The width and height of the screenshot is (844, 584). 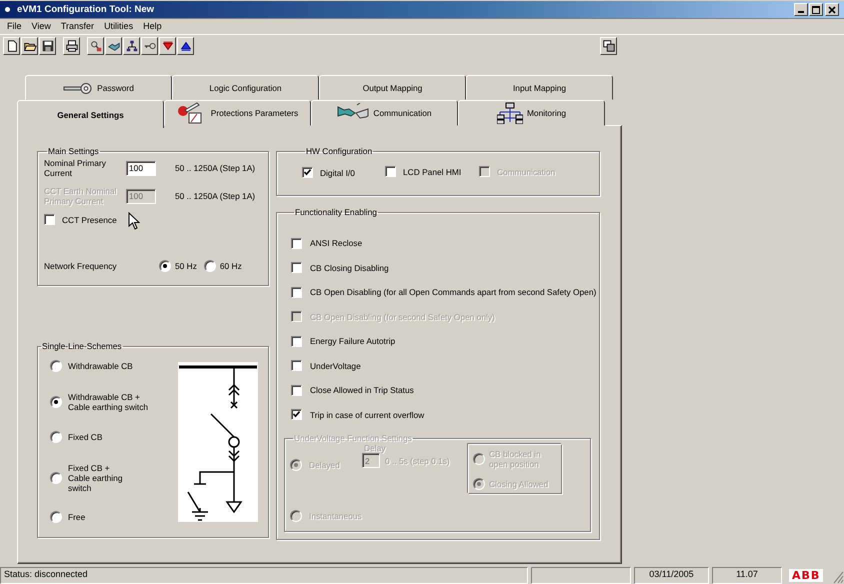 I want to click on group-title: Main Settings, so click(x=73, y=151).